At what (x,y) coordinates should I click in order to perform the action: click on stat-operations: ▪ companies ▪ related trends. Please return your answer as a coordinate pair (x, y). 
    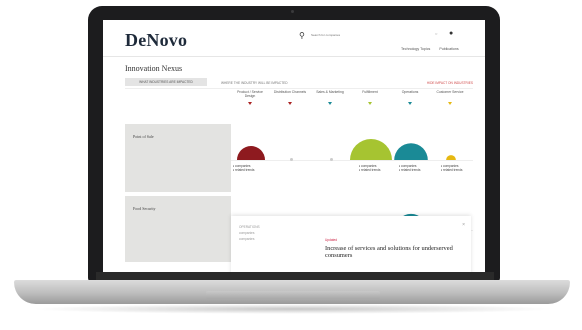
    Looking at the image, I should click on (410, 168).